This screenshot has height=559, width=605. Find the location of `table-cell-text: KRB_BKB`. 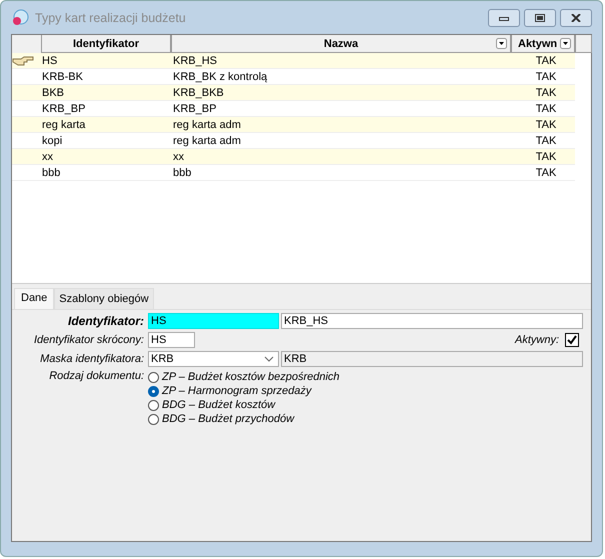

table-cell-text: KRB_BKB is located at coordinates (198, 92).